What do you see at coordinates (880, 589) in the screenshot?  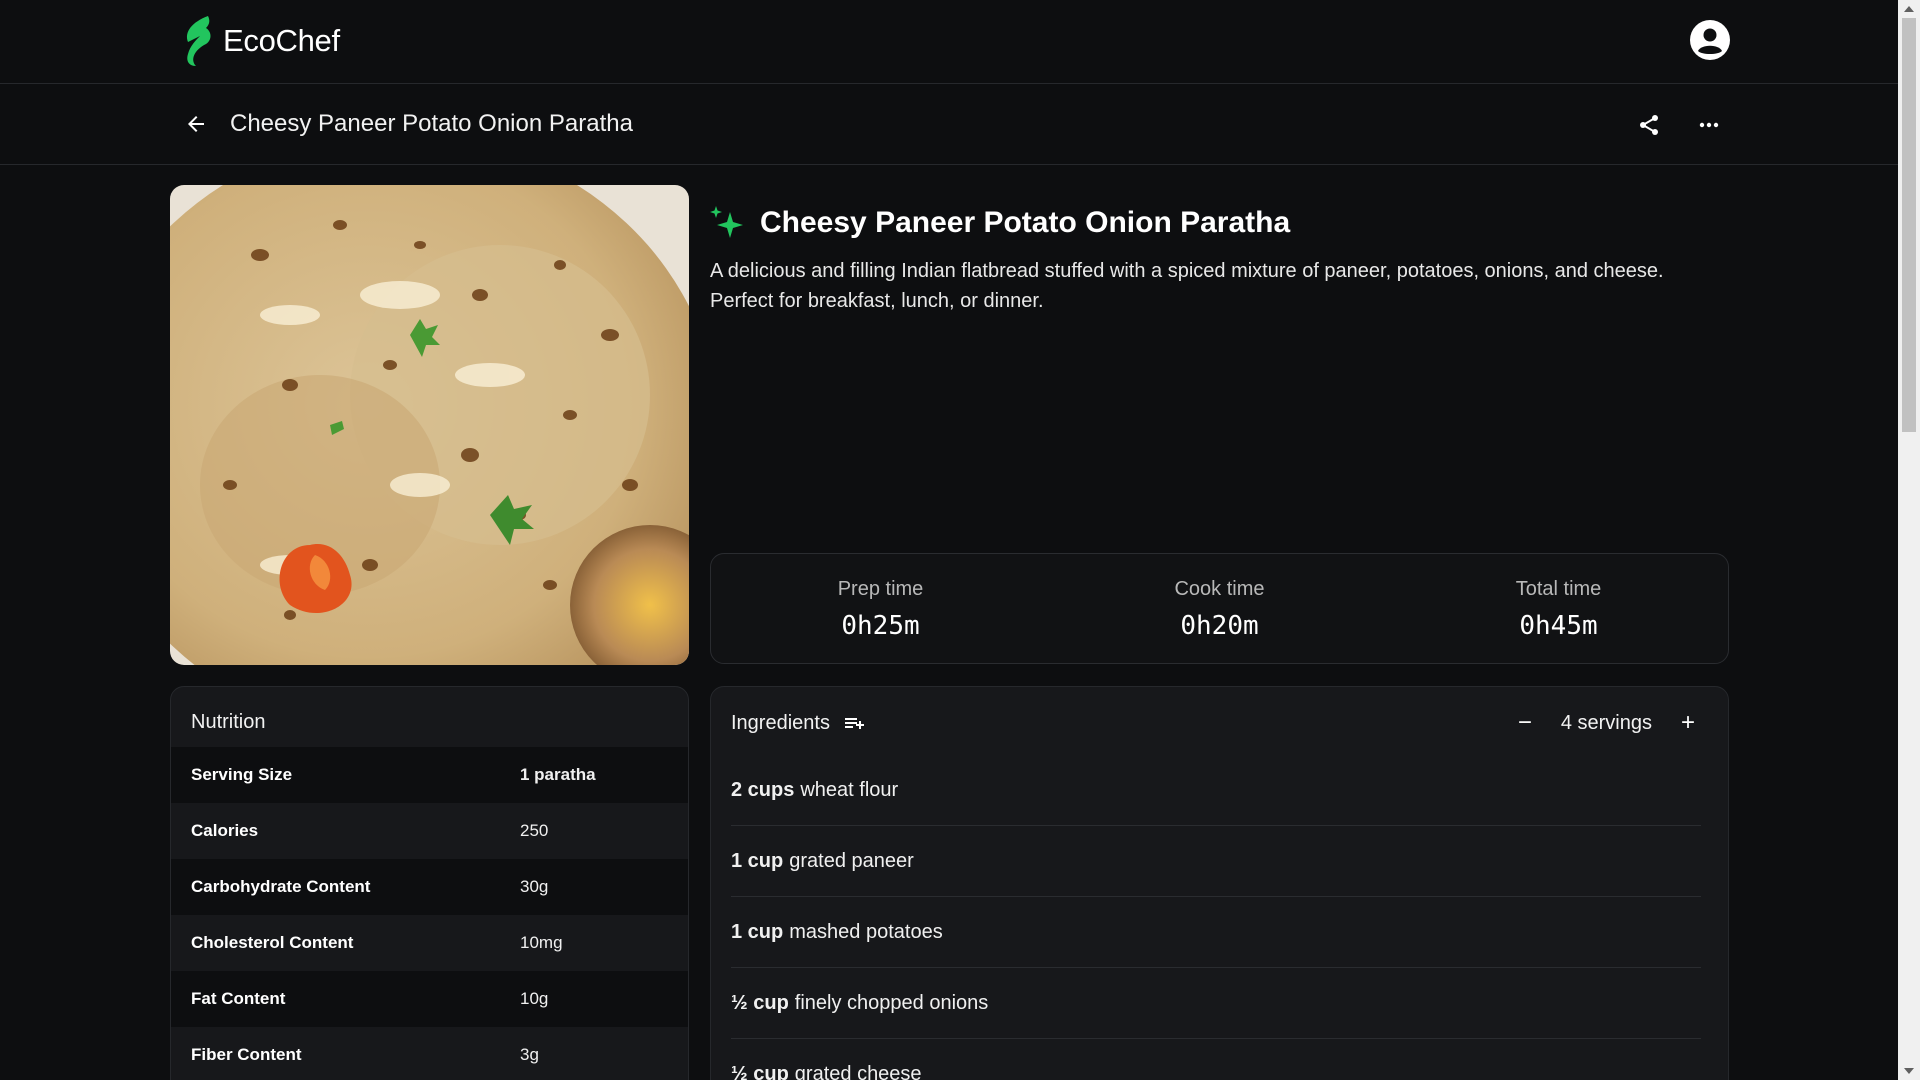 I see `time-label: Prep time` at bounding box center [880, 589].